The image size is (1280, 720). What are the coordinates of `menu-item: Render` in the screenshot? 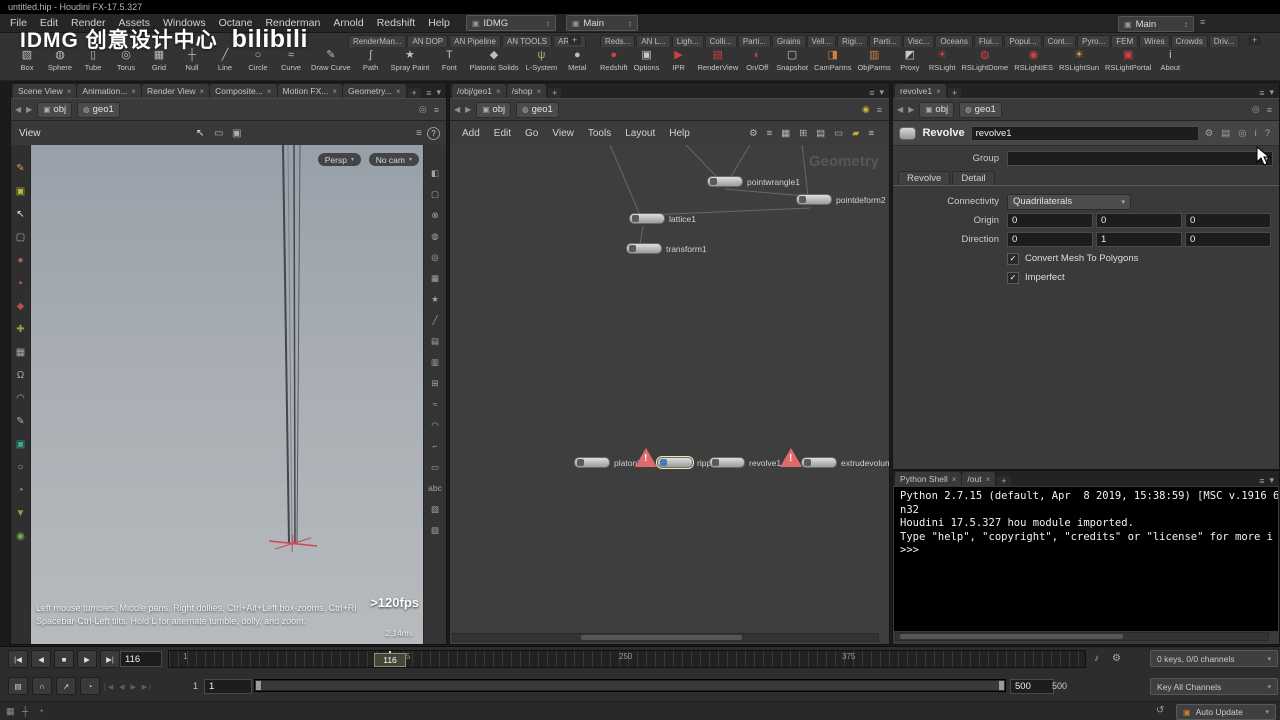 It's located at (88, 23).